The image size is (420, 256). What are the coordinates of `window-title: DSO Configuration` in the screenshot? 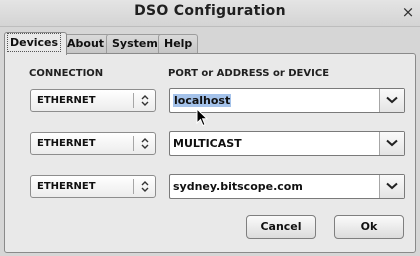 It's located at (210, 11).